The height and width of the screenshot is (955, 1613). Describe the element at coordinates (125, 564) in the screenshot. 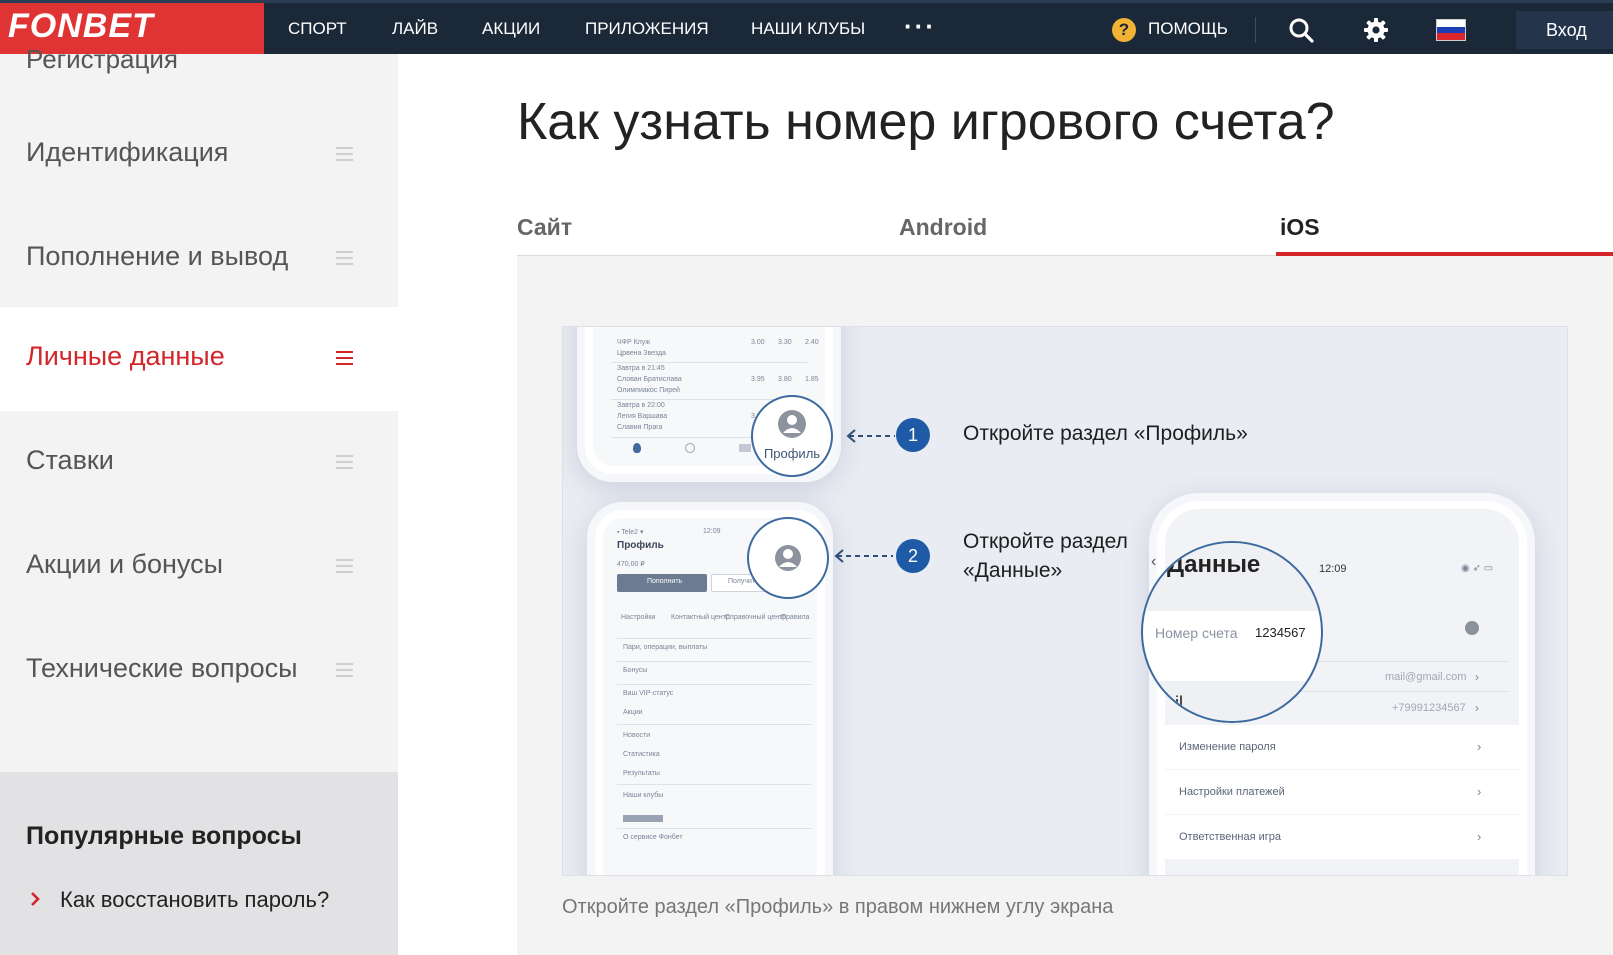

I see `sidebar-item-label: Акции и бонусы` at that location.